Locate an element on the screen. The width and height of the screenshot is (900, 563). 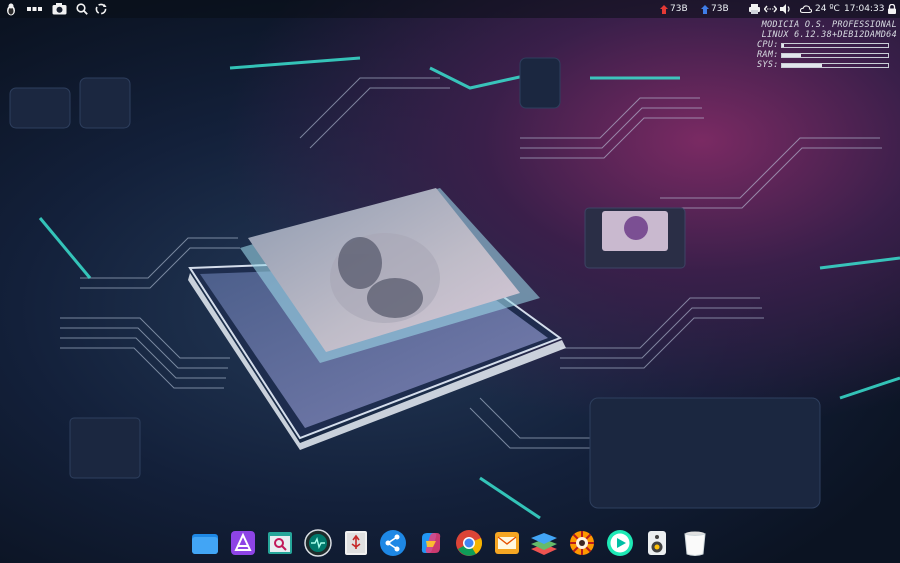
update-blue-icon is located at coordinates (705, 9).